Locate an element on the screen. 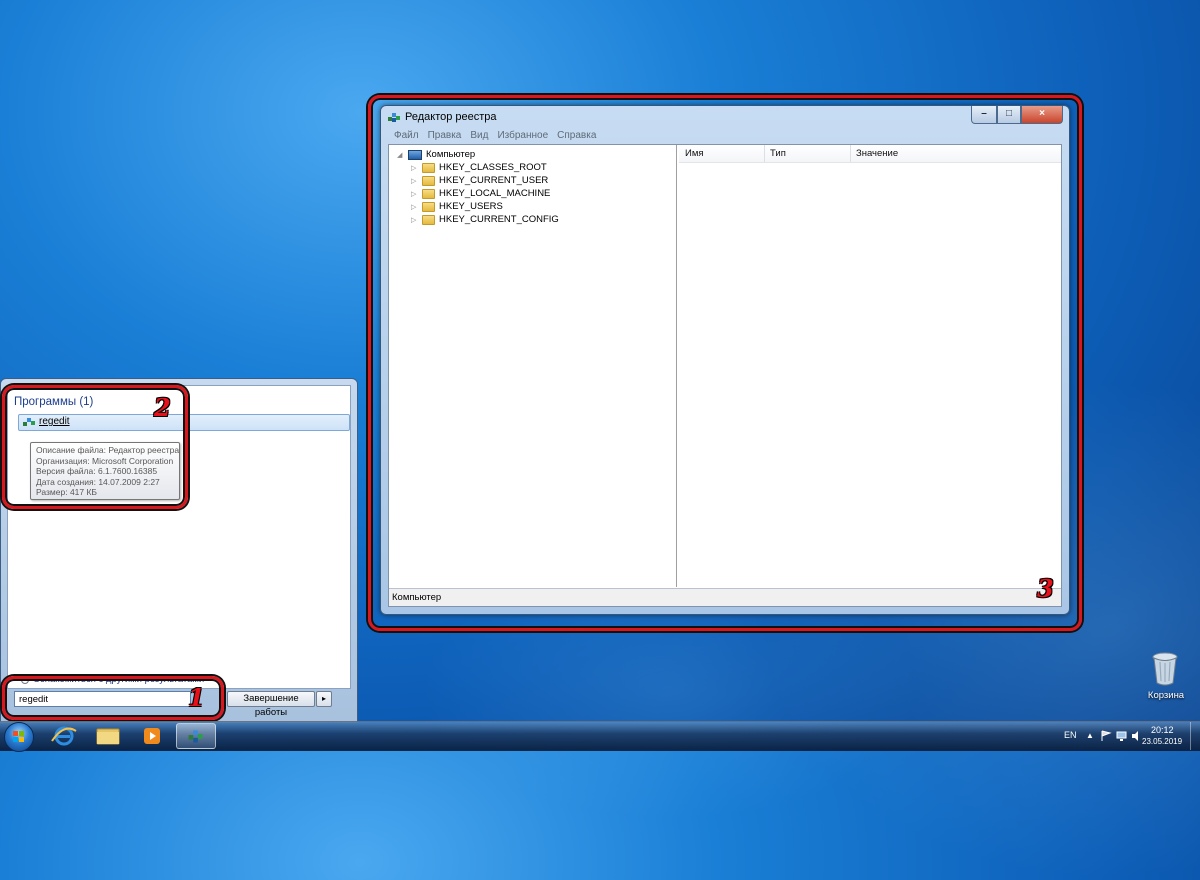  media-player-icon is located at coordinates (152, 736).